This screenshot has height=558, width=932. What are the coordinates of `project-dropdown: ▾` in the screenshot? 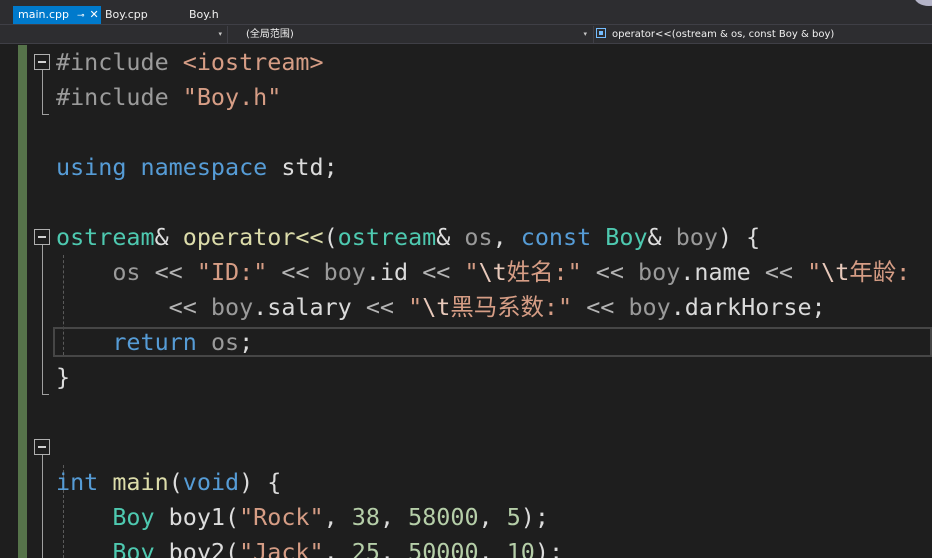 It's located at (113, 34).